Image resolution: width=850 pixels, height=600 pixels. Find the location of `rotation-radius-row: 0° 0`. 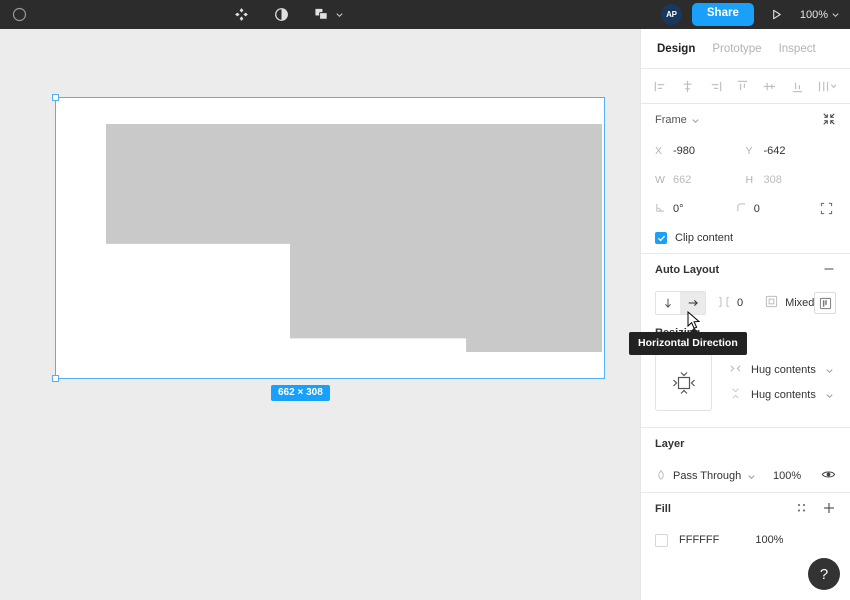

rotation-radius-row: 0° 0 is located at coordinates (745, 208).